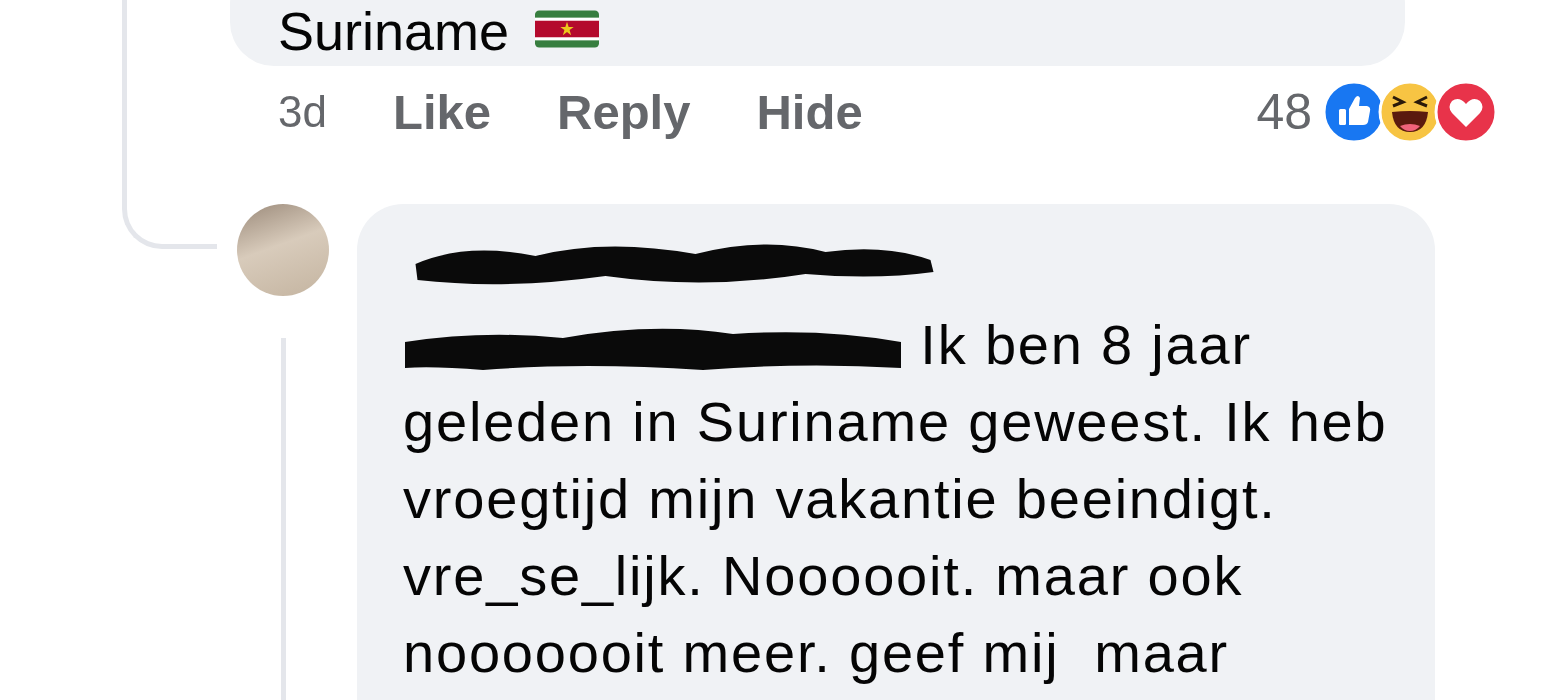 The height and width of the screenshot is (700, 1544). What do you see at coordinates (302, 112) in the screenshot?
I see `comment-time: 3d` at bounding box center [302, 112].